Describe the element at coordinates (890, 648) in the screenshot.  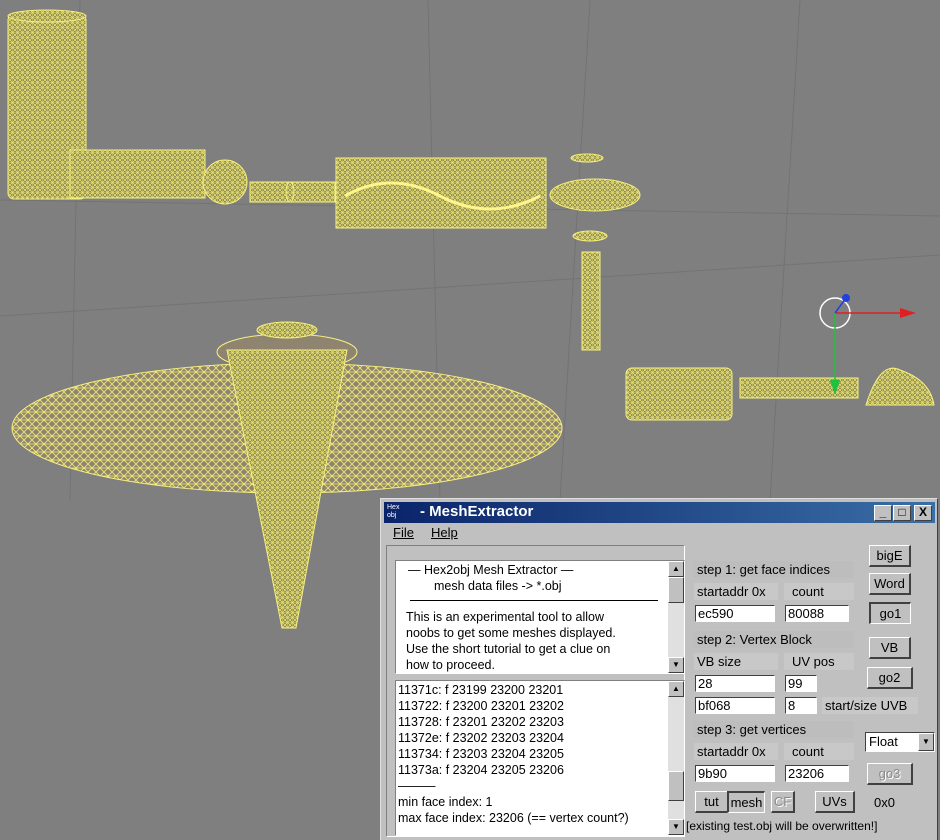
I see `vb-button: VB` at that location.